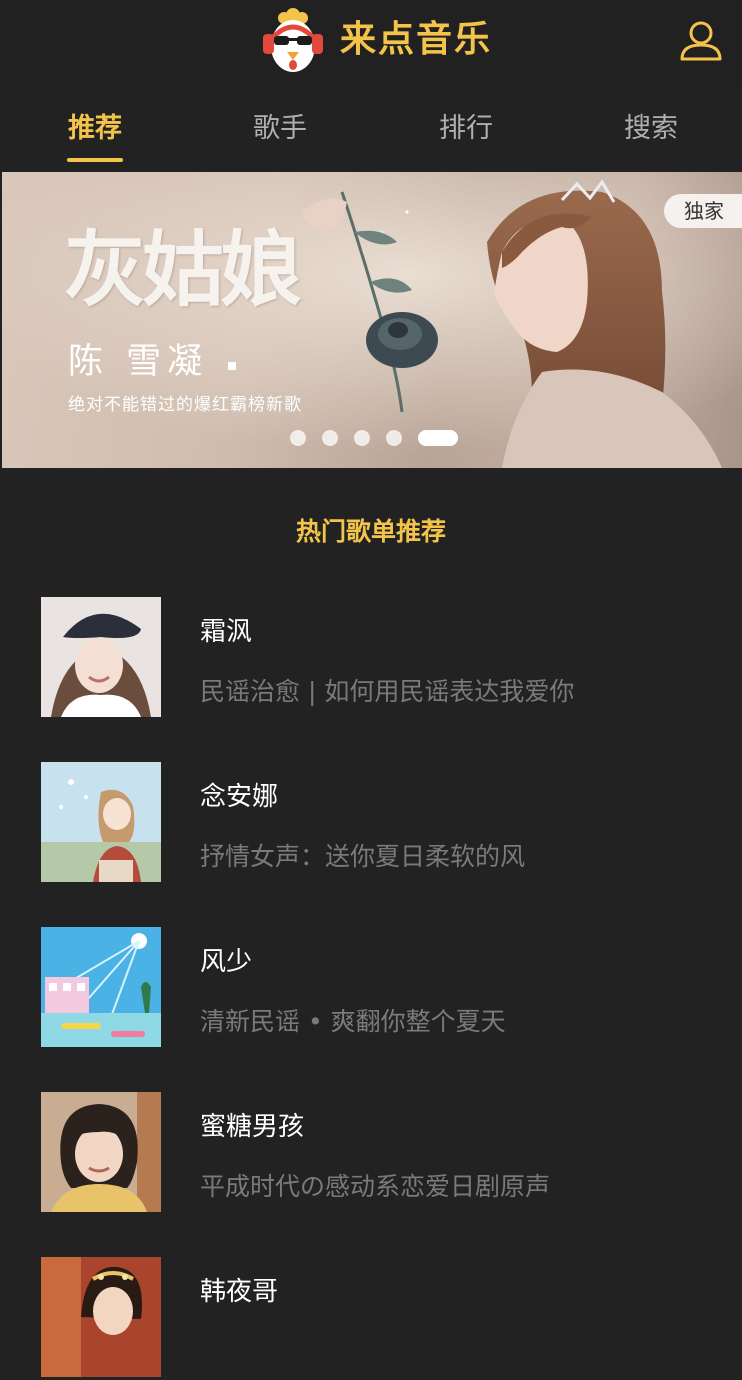 This screenshot has width=742, height=1380. Describe the element at coordinates (293, 41) in the screenshot. I see `rooster-headphones-icon` at that location.